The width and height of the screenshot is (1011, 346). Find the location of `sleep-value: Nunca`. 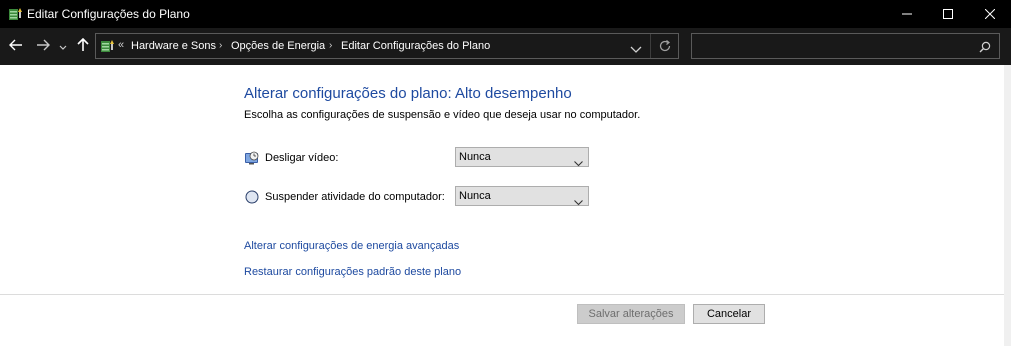

sleep-value: Nunca is located at coordinates (475, 196).